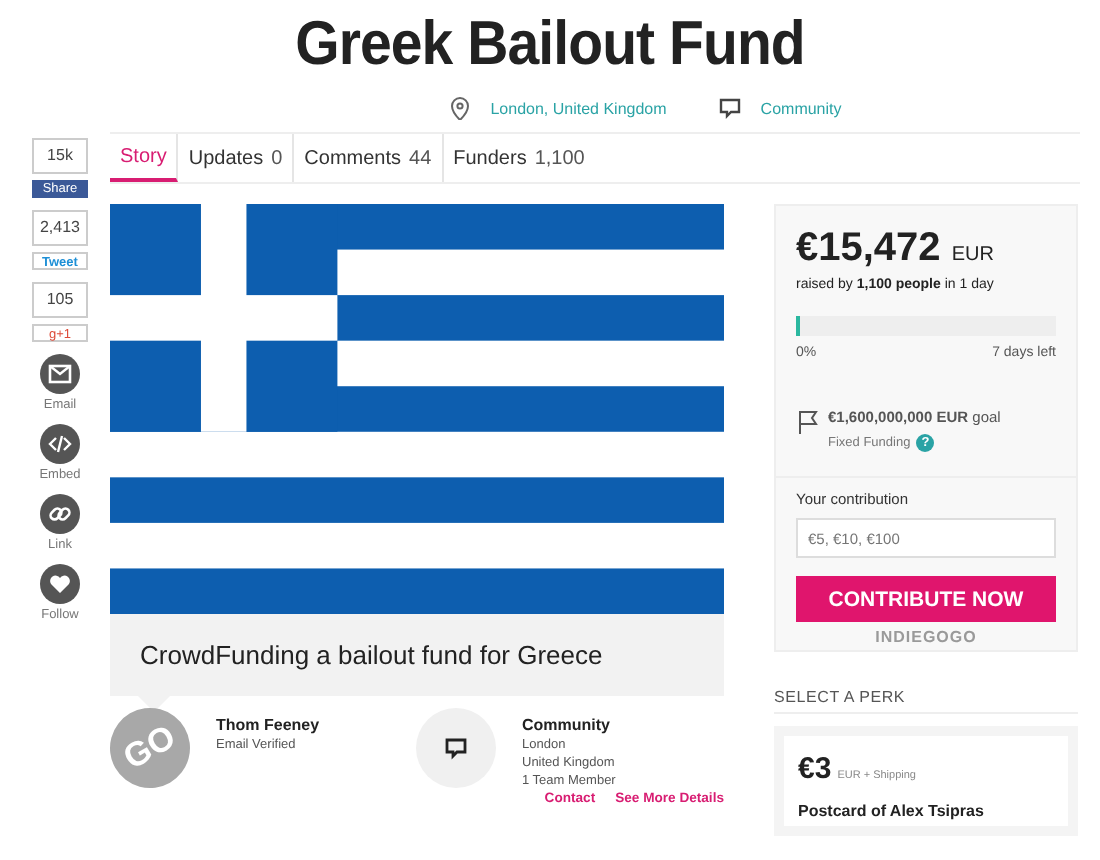  Describe the element at coordinates (369, 158) in the screenshot. I see `tab: Comments 44` at that location.